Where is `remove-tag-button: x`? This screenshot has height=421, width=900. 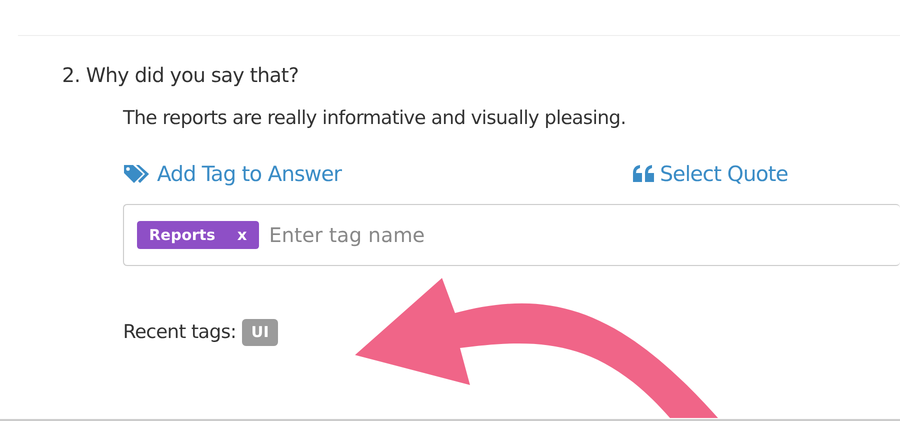 remove-tag-button: x is located at coordinates (242, 235).